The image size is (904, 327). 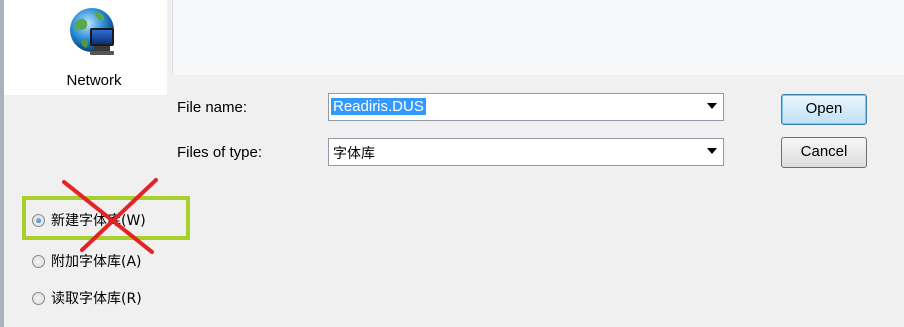 I want to click on cancel-button: Cancel, so click(x=824, y=152).